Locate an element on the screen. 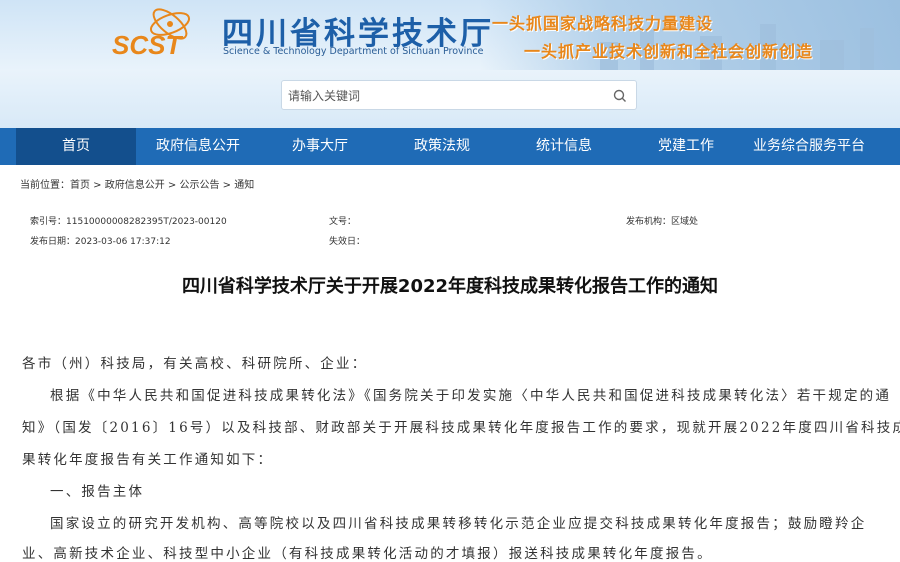  search-input is located at coordinates (443, 96).